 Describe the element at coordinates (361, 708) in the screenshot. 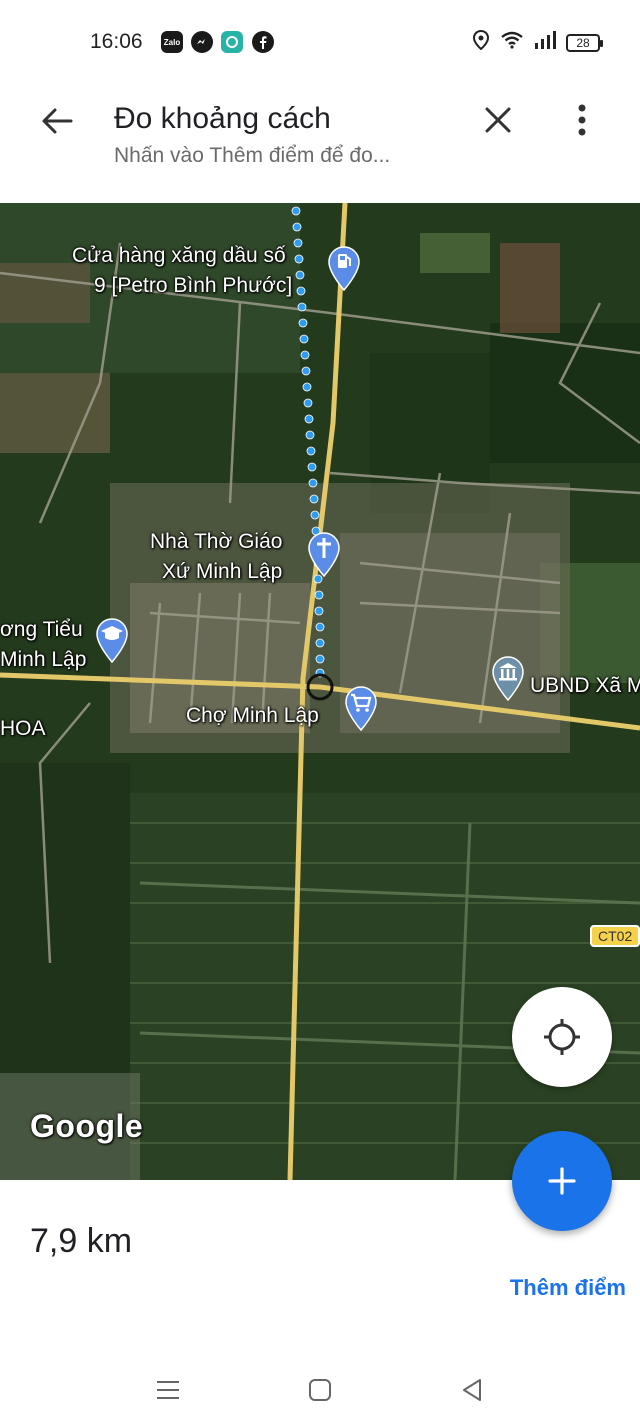

I see `shopping-cart-pin-icon` at that location.